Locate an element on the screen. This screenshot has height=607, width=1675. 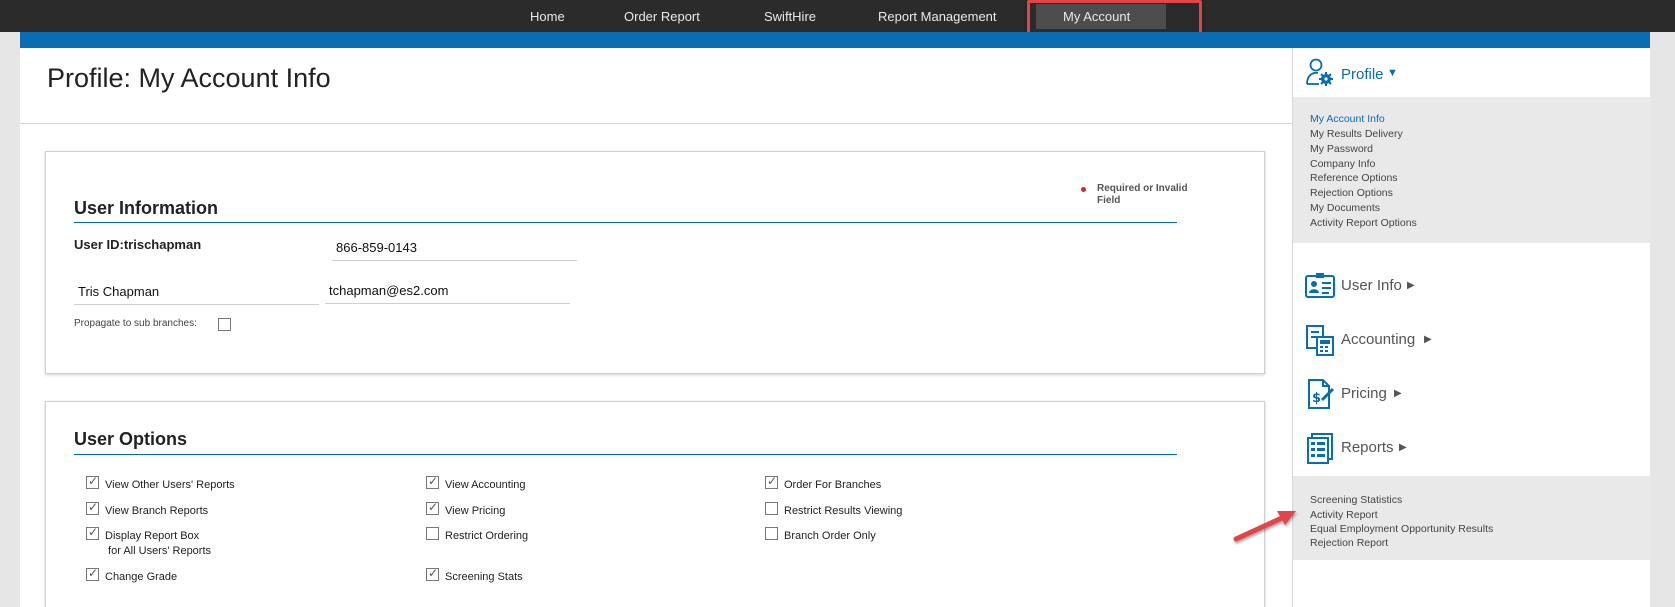
option-label: View Branch Reports is located at coordinates (157, 511).